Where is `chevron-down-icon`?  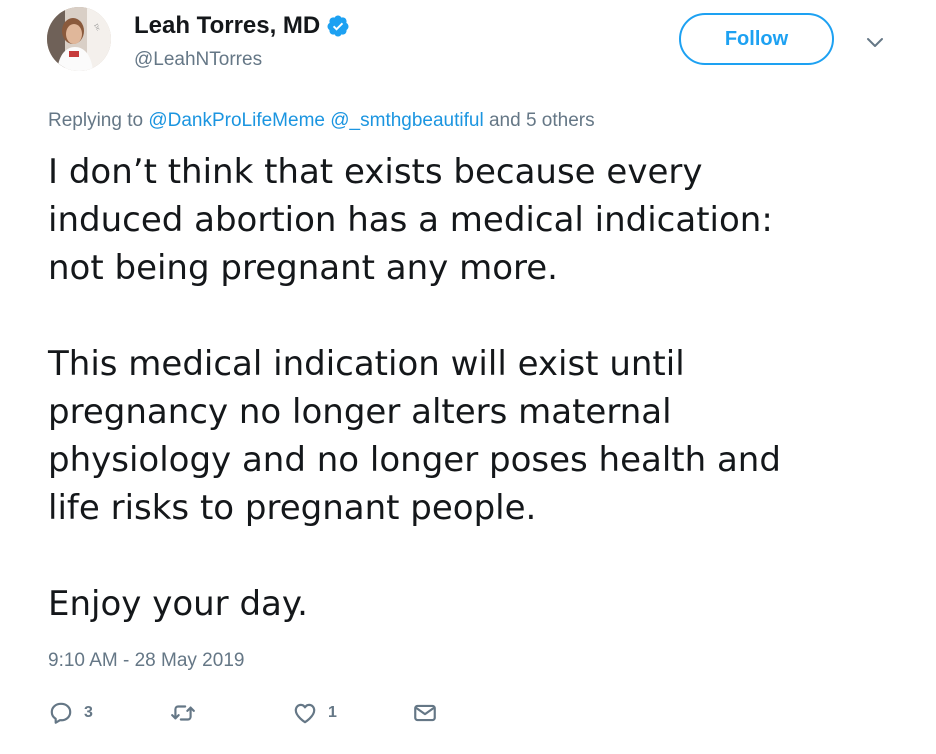 chevron-down-icon is located at coordinates (875, 42).